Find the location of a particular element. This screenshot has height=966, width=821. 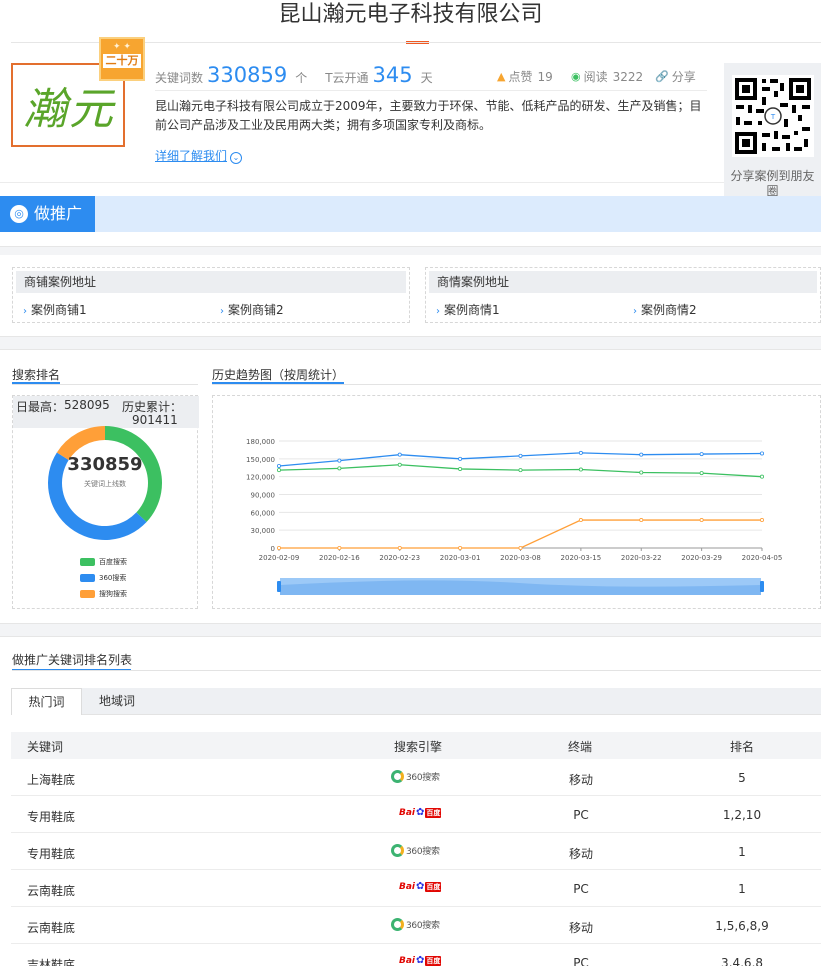

col-header-keyword: 关键词 is located at coordinates (45, 747).